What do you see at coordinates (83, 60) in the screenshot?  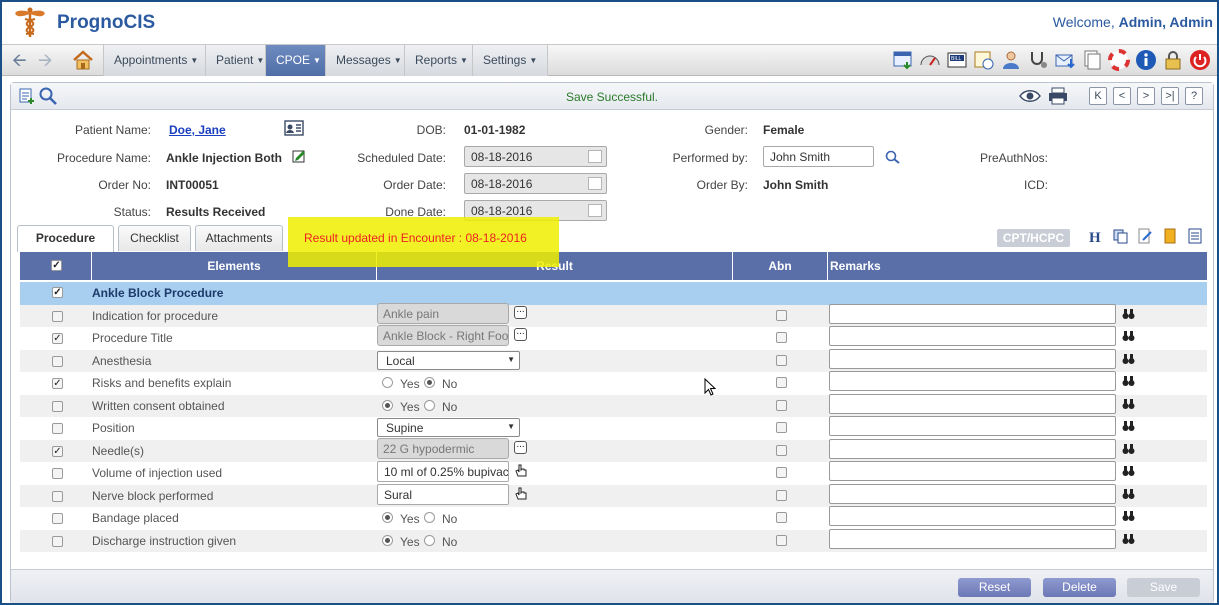 I see `home-icon` at bounding box center [83, 60].